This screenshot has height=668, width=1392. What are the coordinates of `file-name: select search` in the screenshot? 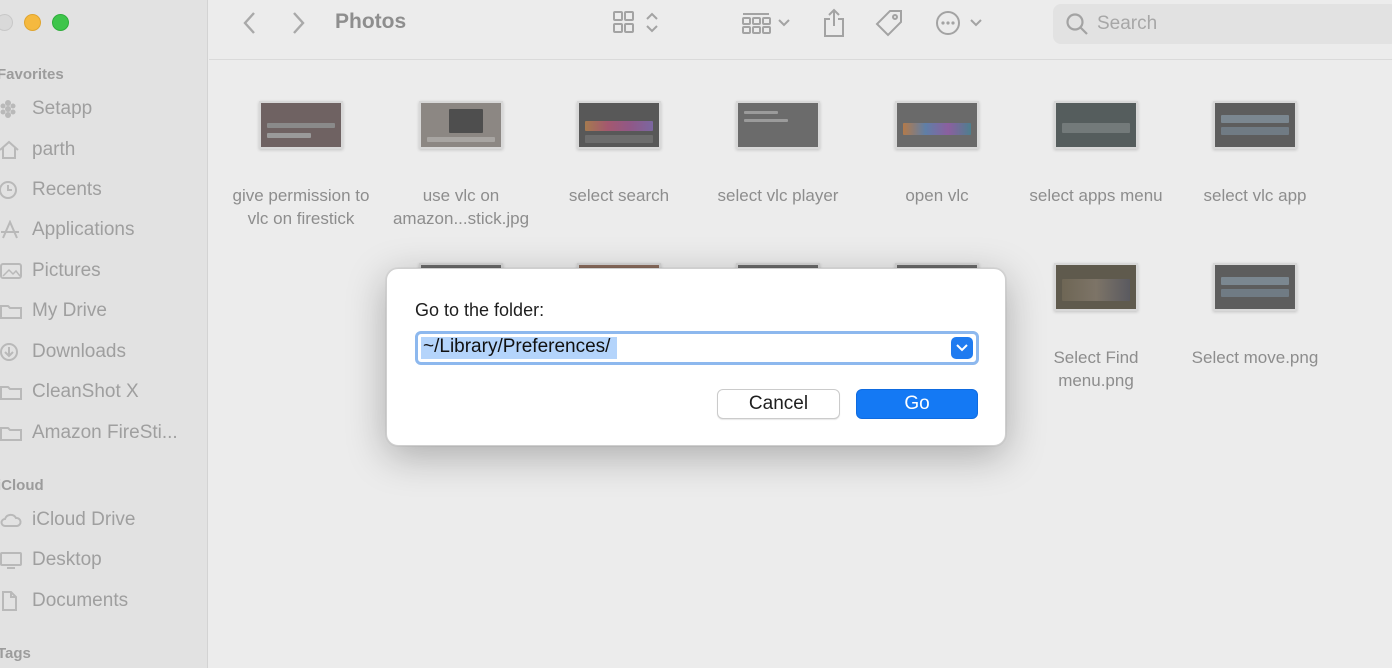 It's located at (619, 195).